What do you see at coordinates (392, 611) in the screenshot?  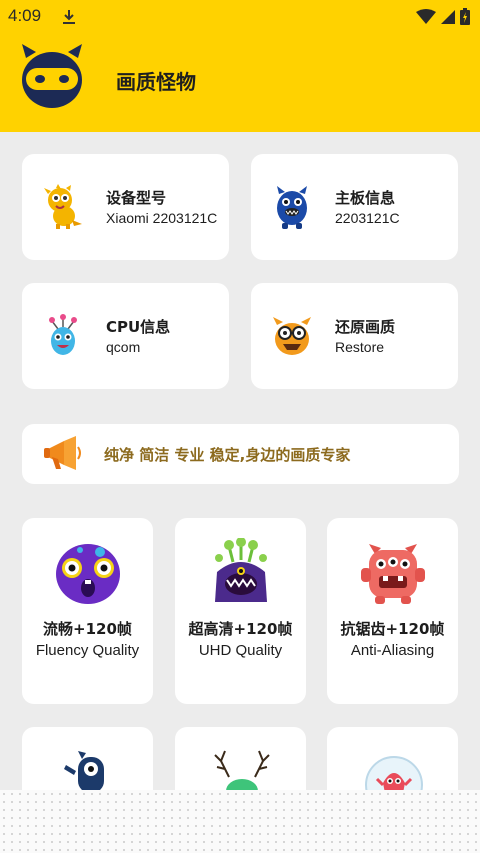 I see `mode-card-anti-aliasing: 抗锯齿+120帧 Anti-Aliasing` at bounding box center [392, 611].